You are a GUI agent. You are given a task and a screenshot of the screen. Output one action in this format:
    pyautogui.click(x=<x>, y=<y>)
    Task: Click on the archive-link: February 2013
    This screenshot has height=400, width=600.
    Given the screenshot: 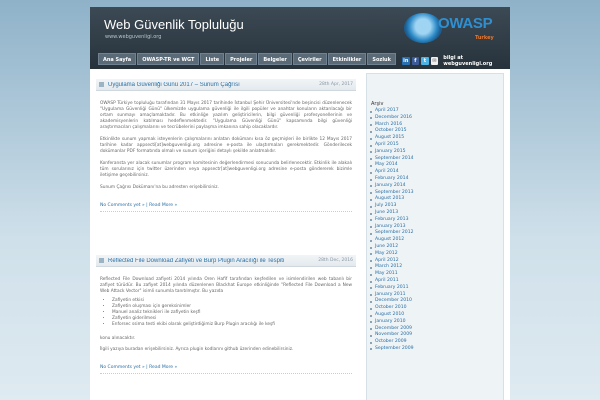 What is the action you would take?
    pyautogui.click(x=435, y=220)
    